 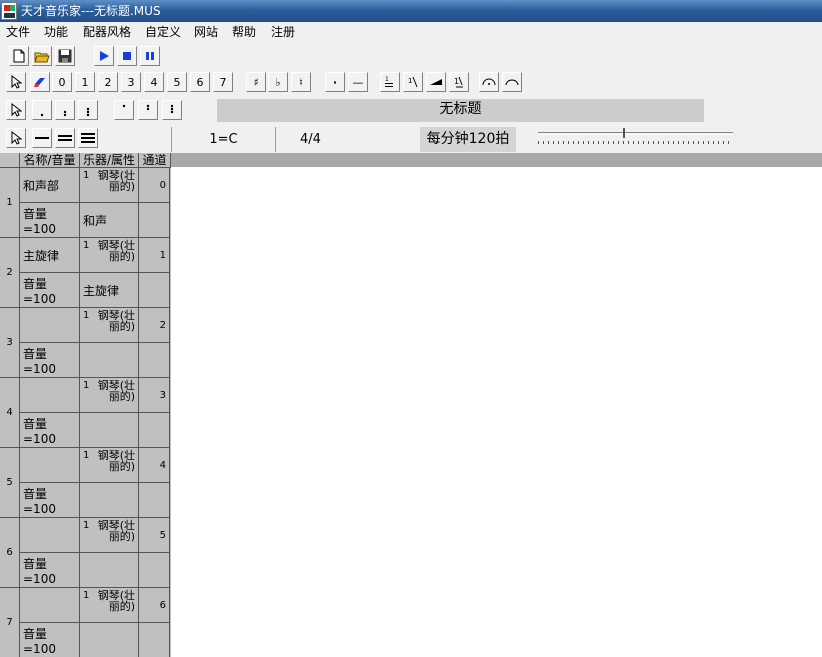 I want to click on dash-button: —, so click(x=358, y=82).